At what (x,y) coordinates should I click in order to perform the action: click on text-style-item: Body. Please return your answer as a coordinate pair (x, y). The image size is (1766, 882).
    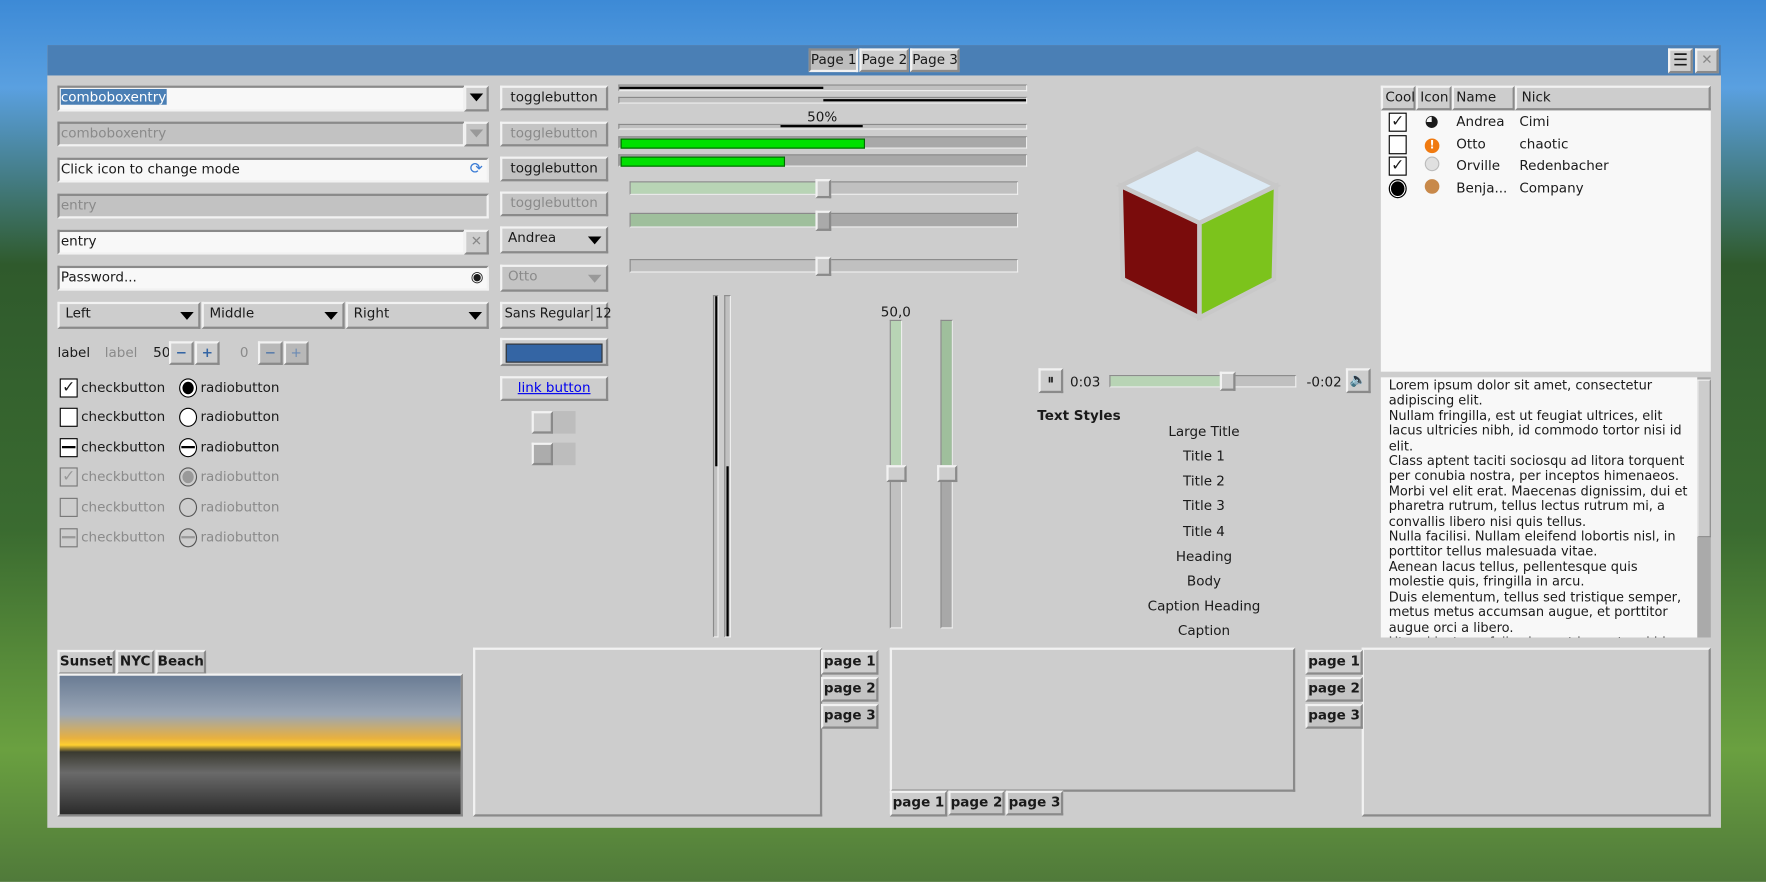
    Looking at the image, I should click on (1204, 581).